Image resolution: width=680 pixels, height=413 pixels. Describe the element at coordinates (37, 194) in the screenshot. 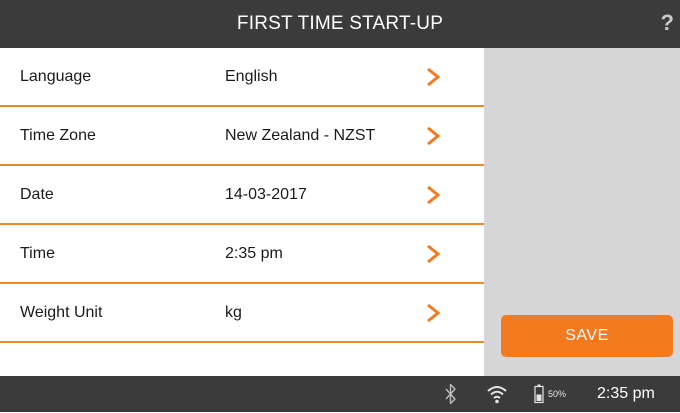

I see `setting-label: Date` at that location.